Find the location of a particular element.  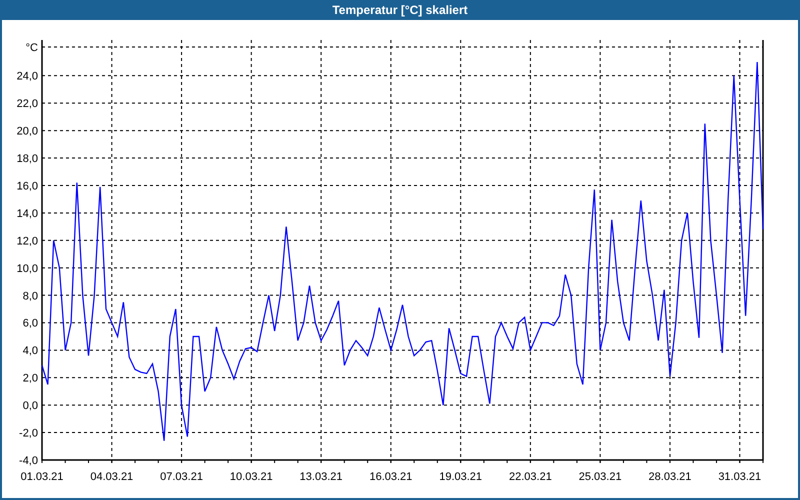

y-tick-label: 10,0 is located at coordinates (27, 268).